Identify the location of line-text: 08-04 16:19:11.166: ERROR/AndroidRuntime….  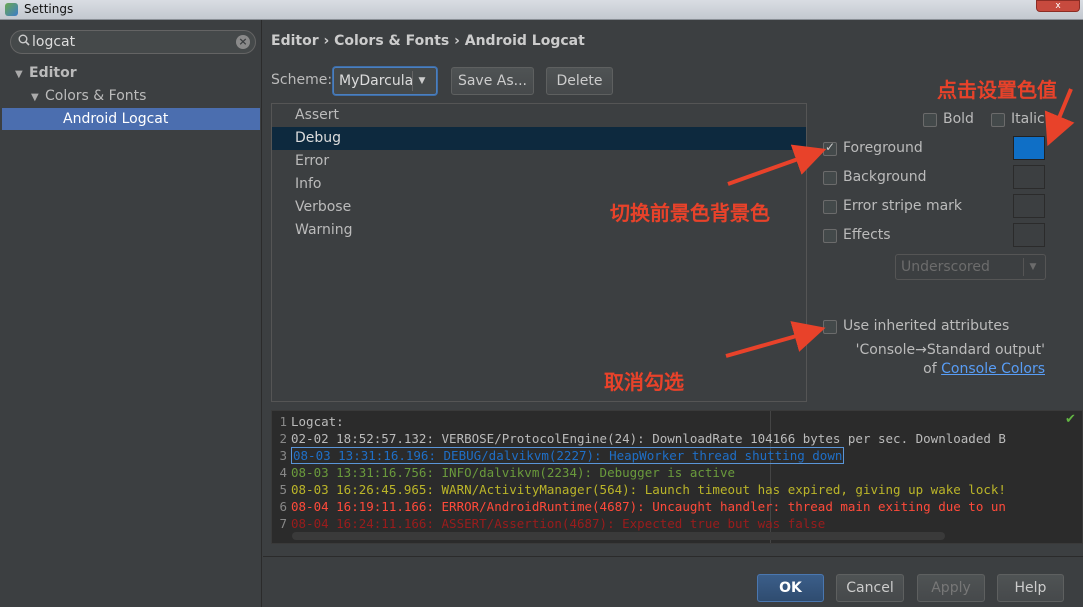
(648, 506).